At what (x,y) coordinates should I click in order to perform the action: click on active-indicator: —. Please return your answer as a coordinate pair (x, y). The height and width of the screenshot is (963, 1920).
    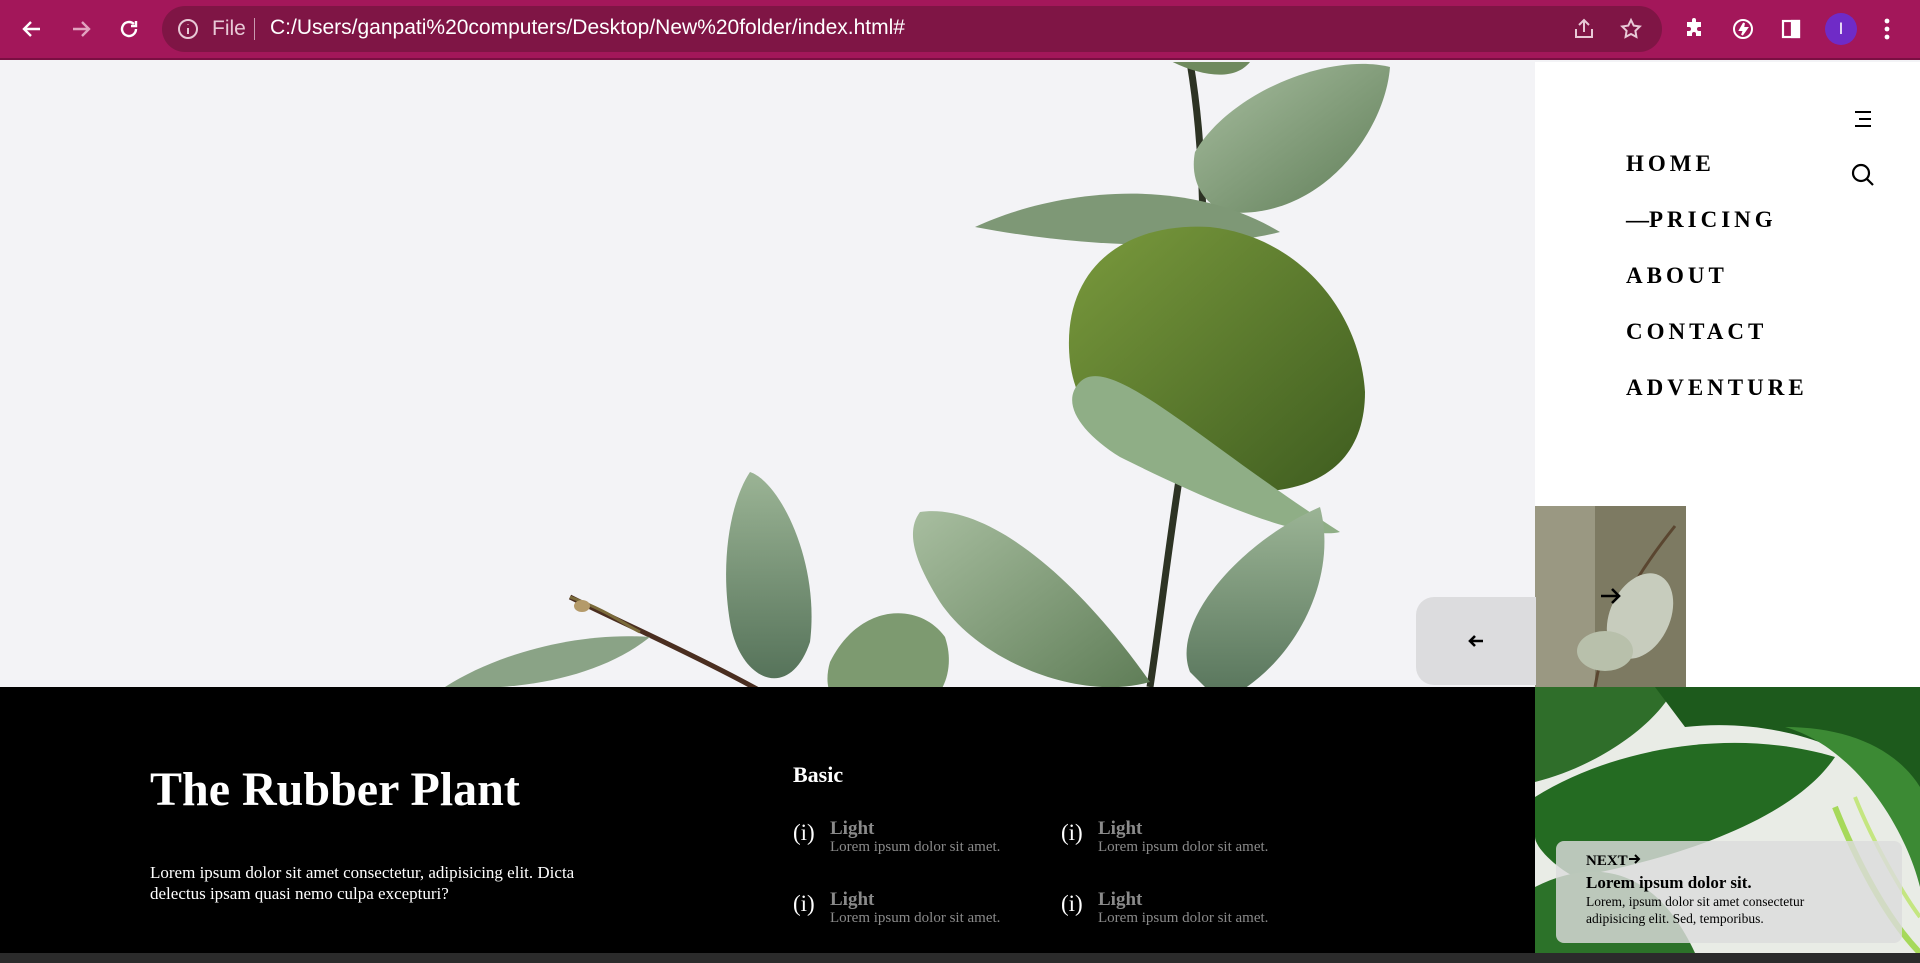
    Looking at the image, I should click on (1637, 219).